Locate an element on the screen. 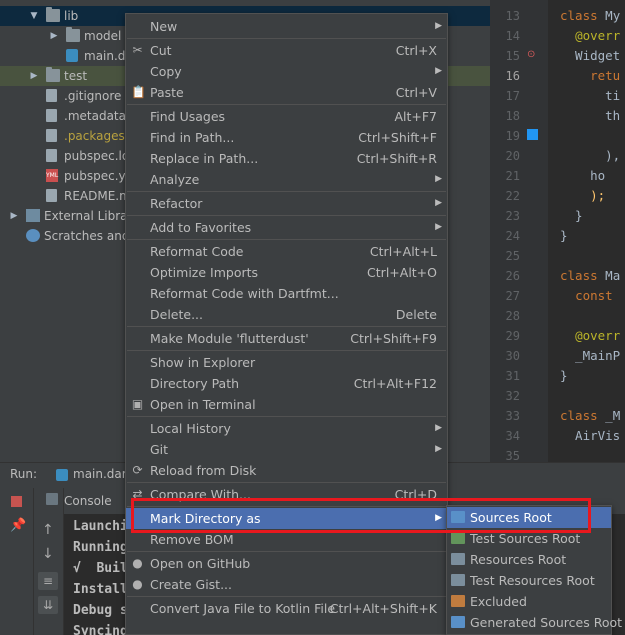 Image resolution: width=625 pixels, height=635 pixels. line-number: 22 is located at coordinates (512, 196).